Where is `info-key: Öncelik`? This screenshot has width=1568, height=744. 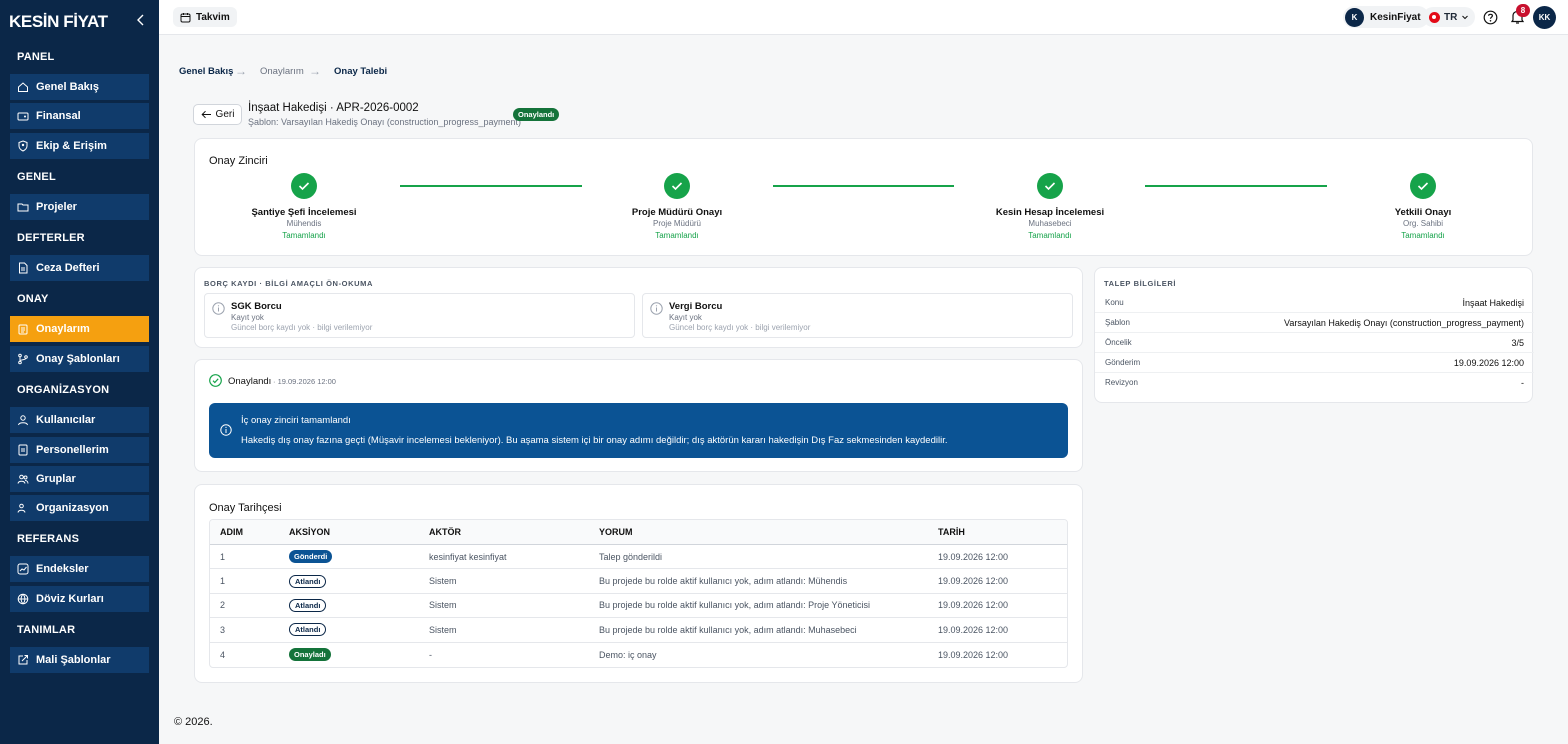 info-key: Öncelik is located at coordinates (1118, 342).